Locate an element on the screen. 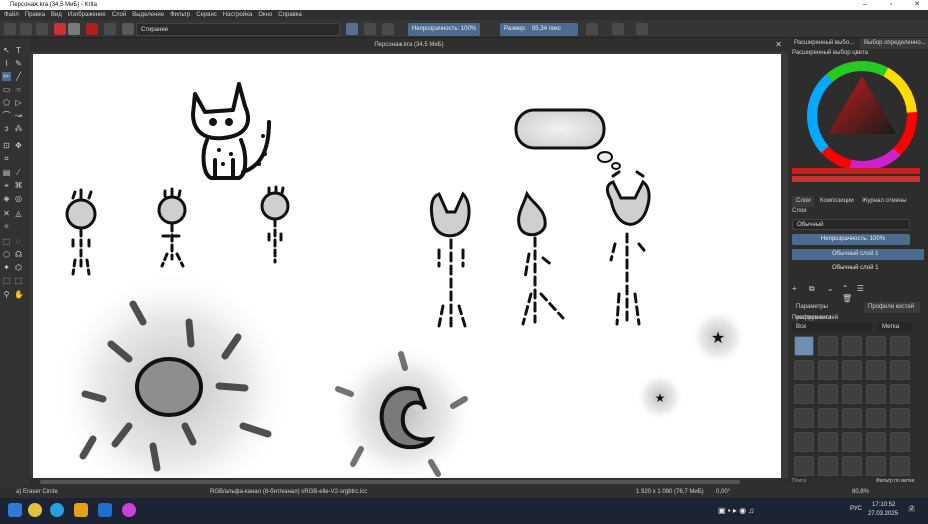 Image resolution: width=928 pixels, height=524 pixels. menu-view: Вид is located at coordinates (56, 15).